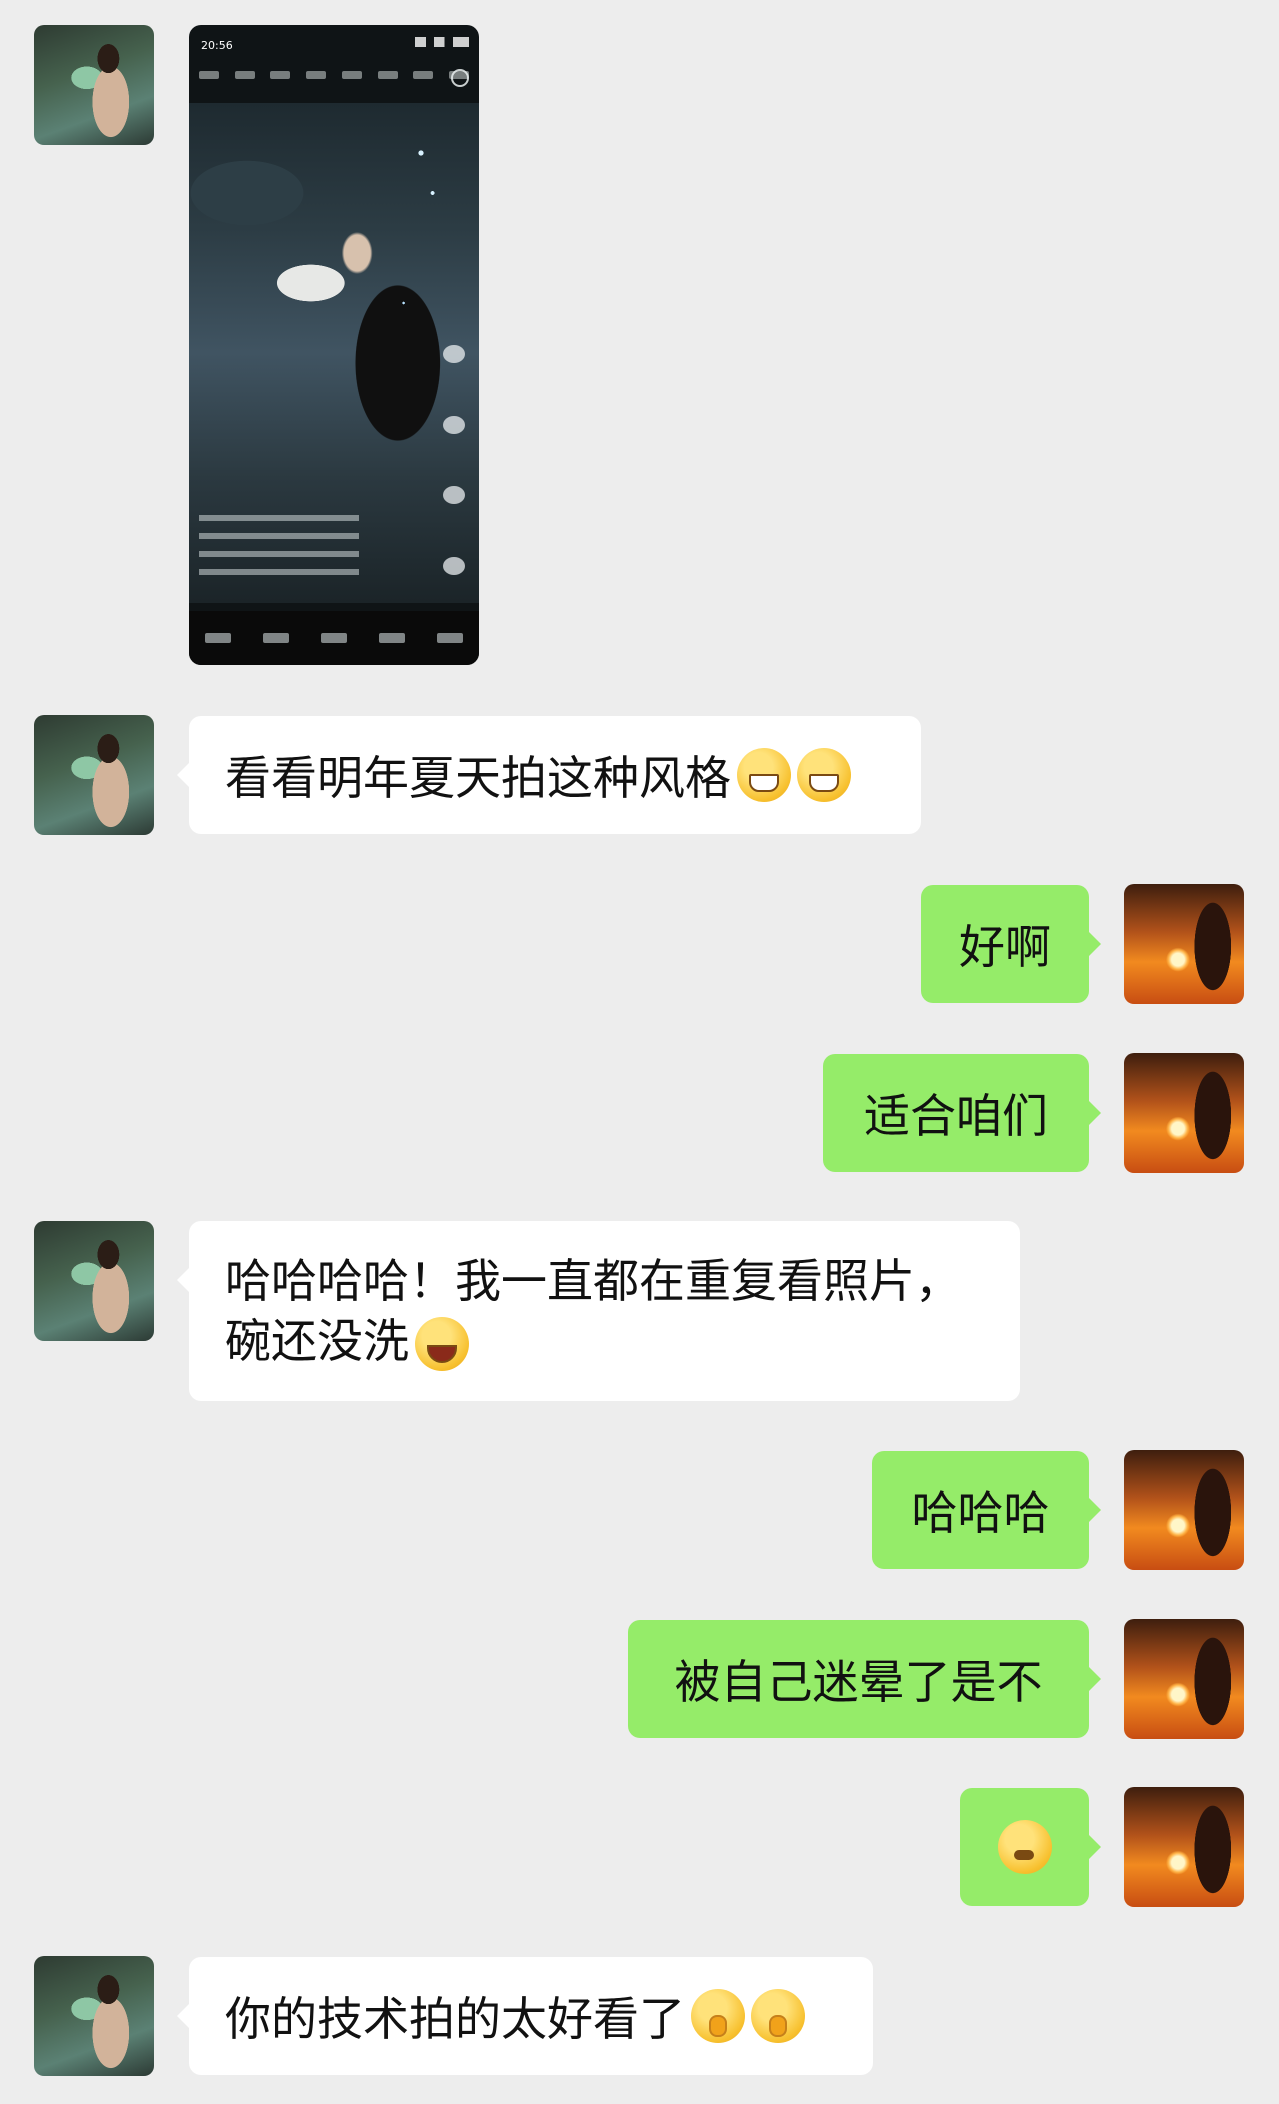 This screenshot has height=2104, width=1279. What do you see at coordinates (980, 1513) in the screenshot?
I see `message-text: 哈哈哈` at bounding box center [980, 1513].